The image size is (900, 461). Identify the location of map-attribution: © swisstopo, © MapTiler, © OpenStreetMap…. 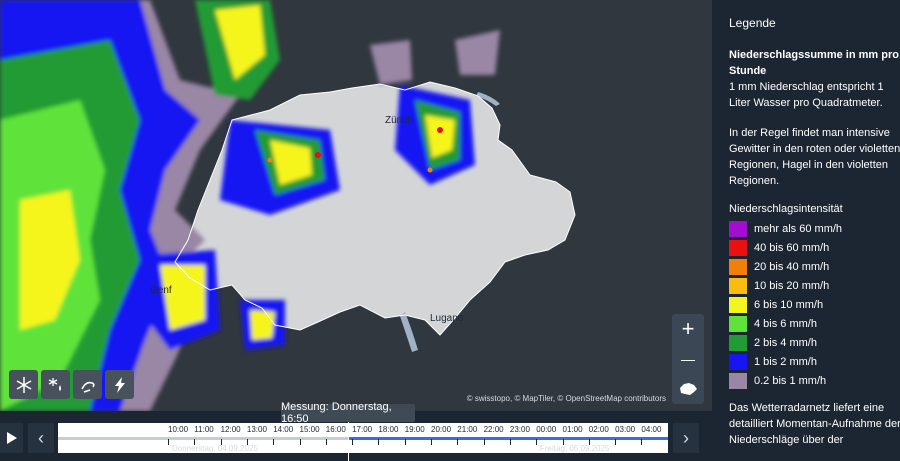
(566, 398).